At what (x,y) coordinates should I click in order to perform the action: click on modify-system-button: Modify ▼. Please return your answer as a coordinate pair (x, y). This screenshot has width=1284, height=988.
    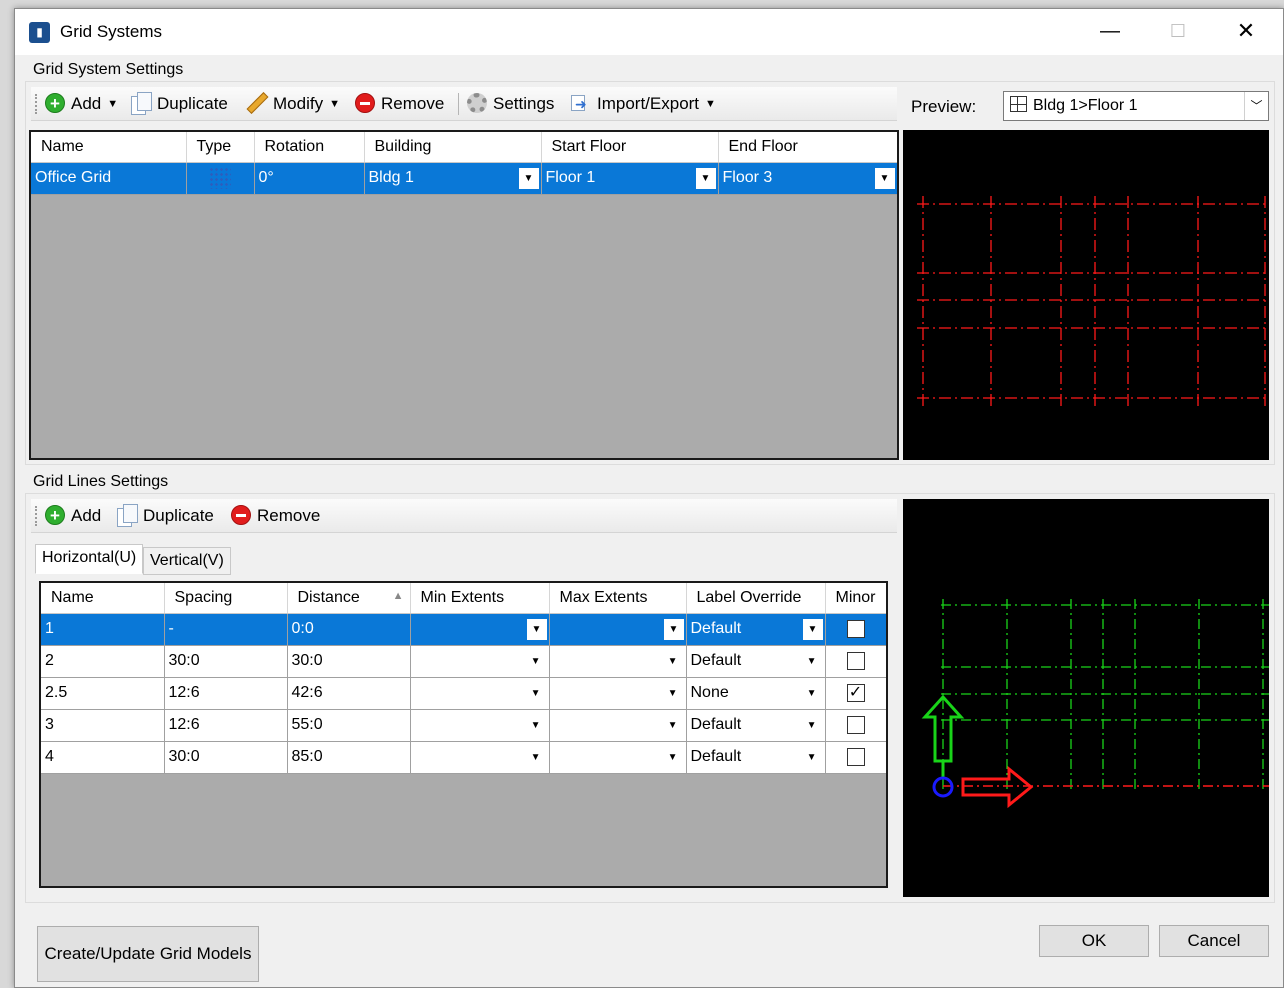
    Looking at the image, I should click on (292, 104).